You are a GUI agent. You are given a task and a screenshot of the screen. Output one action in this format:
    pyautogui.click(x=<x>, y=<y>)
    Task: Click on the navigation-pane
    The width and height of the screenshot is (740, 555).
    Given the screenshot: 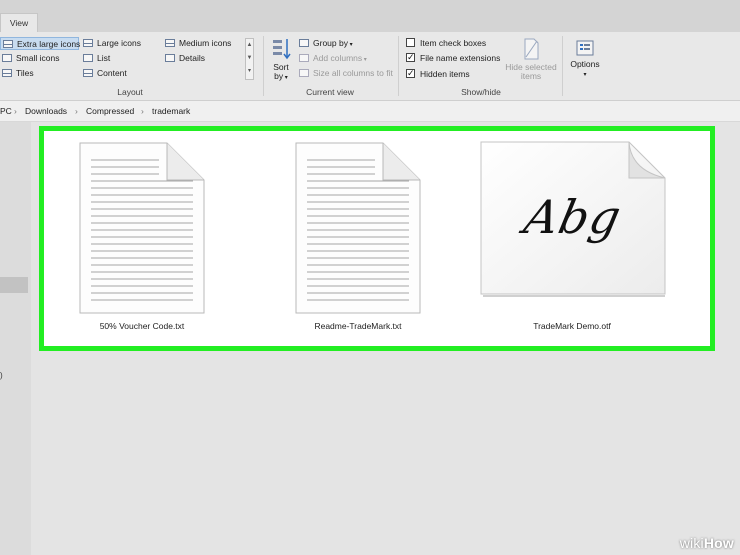 What is the action you would take?
    pyautogui.click(x=15, y=338)
    